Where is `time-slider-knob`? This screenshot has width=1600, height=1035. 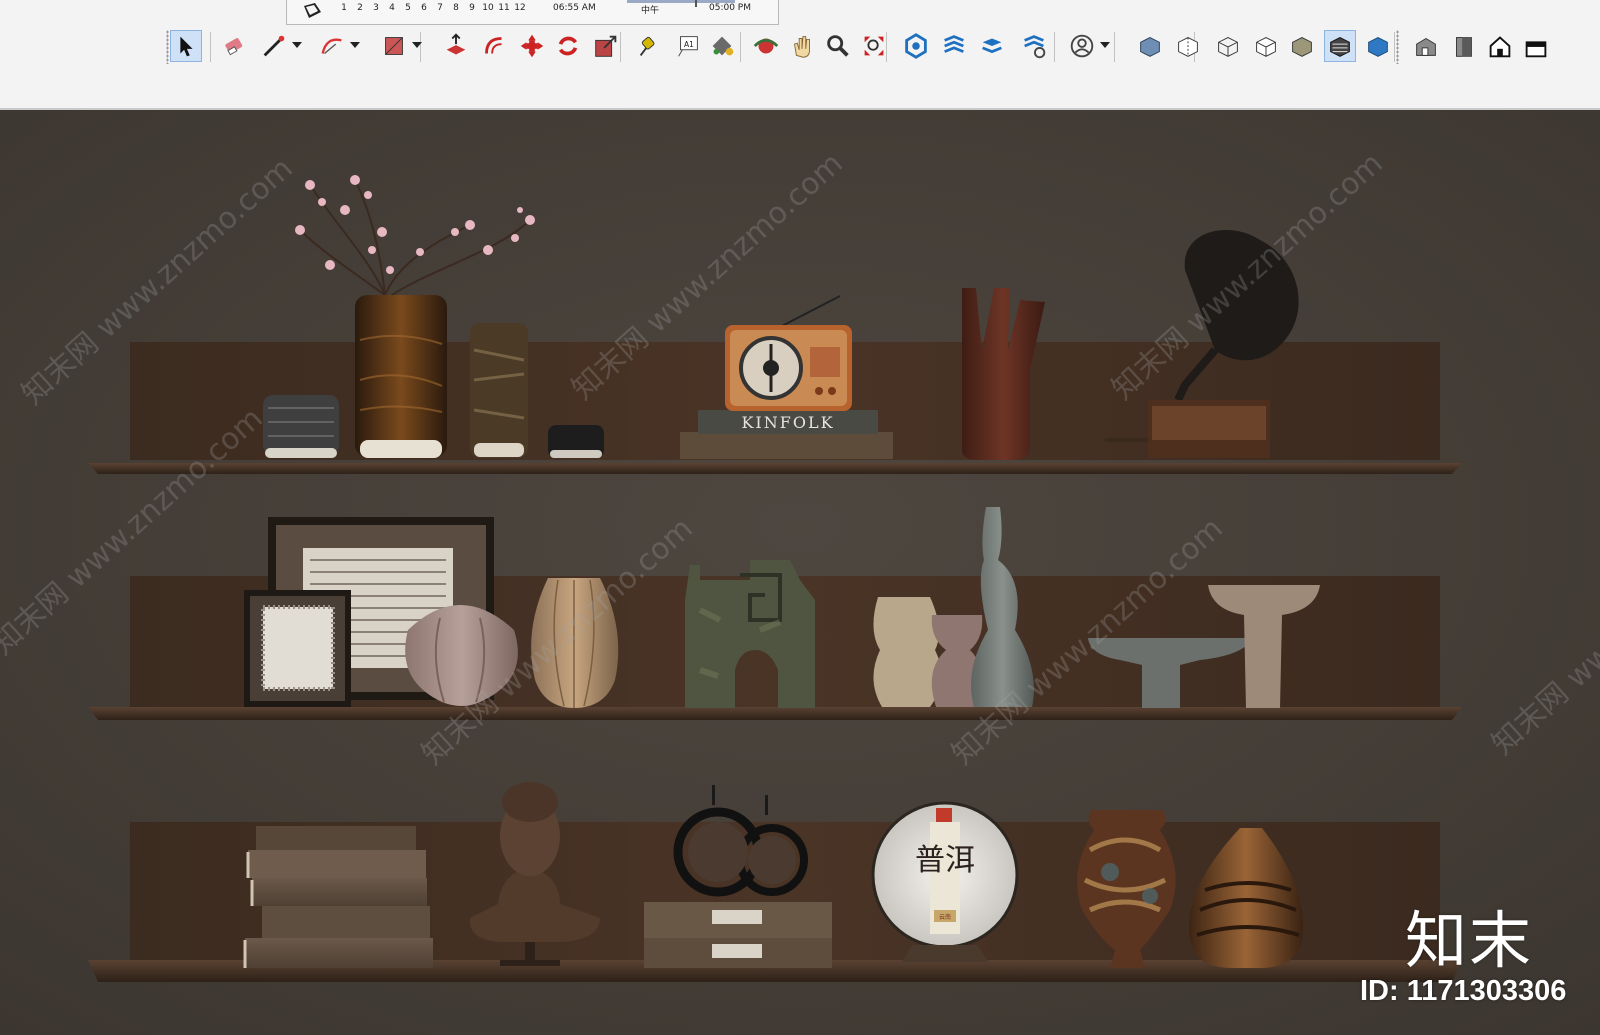
time-slider-knob is located at coordinates (696, 3).